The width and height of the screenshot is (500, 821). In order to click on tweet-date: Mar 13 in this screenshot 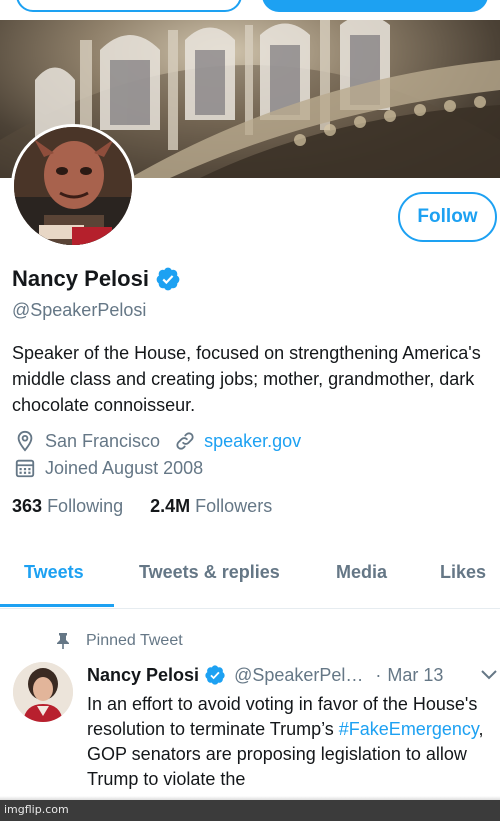, I will do `click(415, 675)`.